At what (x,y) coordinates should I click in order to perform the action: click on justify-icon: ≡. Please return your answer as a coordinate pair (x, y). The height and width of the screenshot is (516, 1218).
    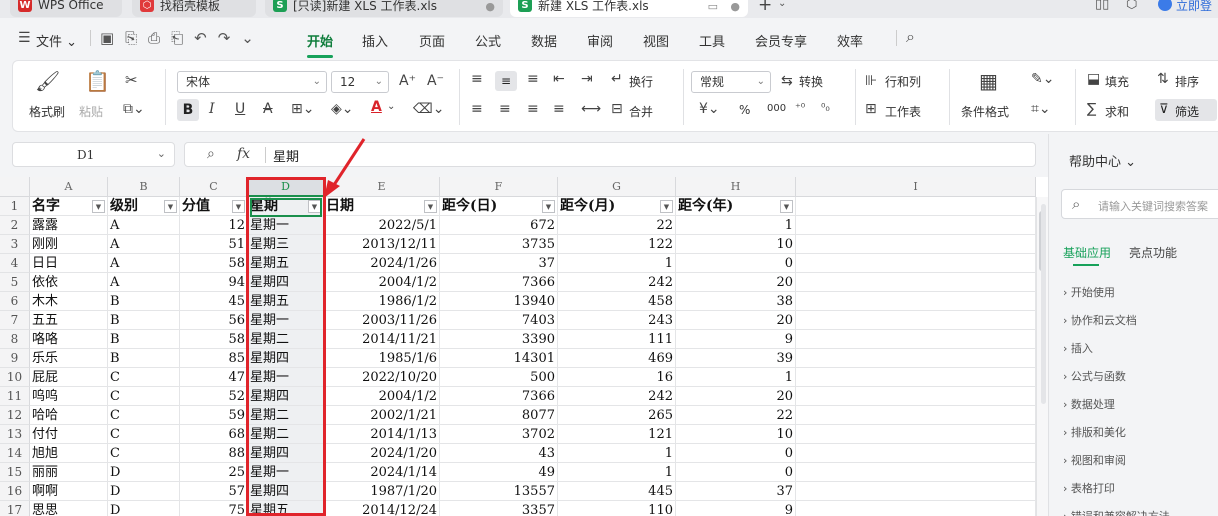
    Looking at the image, I should click on (559, 109).